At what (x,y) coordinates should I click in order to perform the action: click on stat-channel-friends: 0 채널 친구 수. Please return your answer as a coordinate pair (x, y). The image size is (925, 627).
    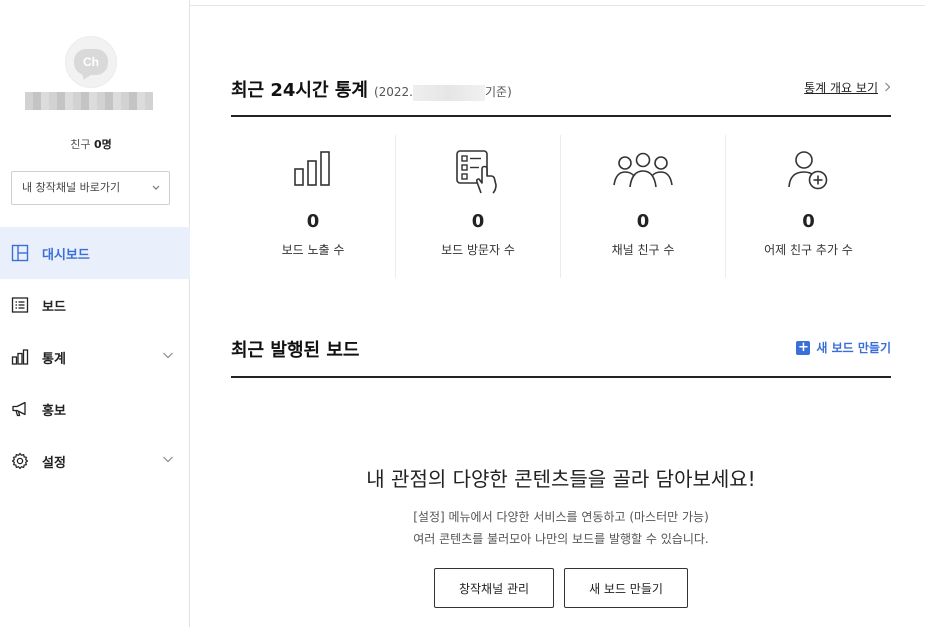
    Looking at the image, I should click on (643, 206).